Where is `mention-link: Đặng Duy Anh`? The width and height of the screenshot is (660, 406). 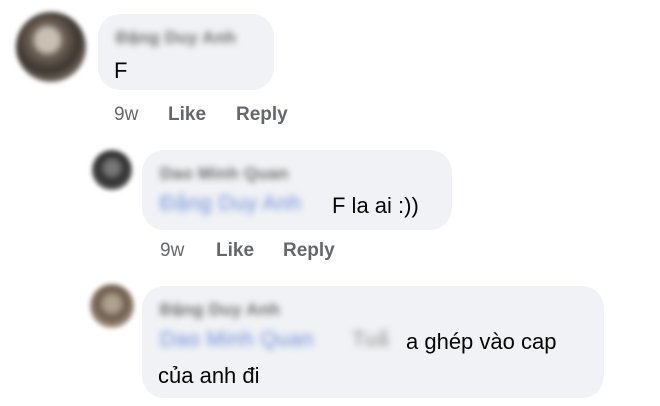
mention-link: Đặng Duy Anh is located at coordinates (230, 204).